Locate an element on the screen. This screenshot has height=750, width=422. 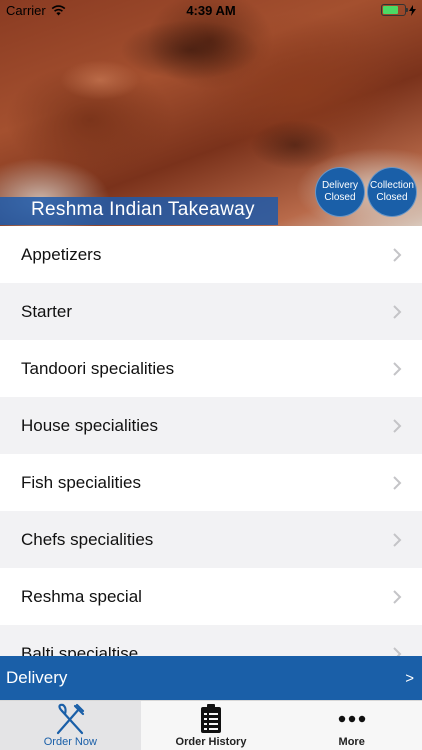
delivery-mode-label: Delivery is located at coordinates (37, 677).